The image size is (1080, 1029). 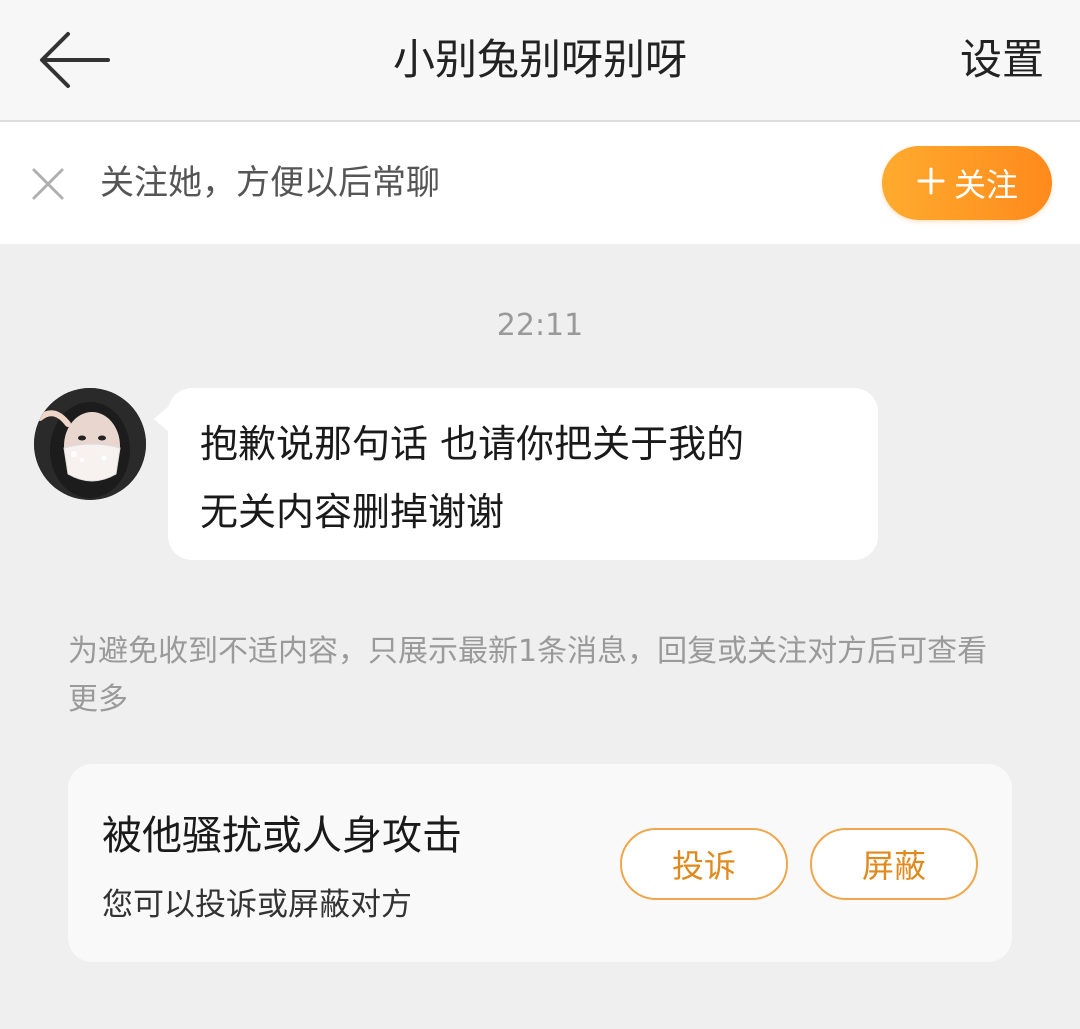 I want to click on close-follow-bar-button, so click(x=48, y=184).